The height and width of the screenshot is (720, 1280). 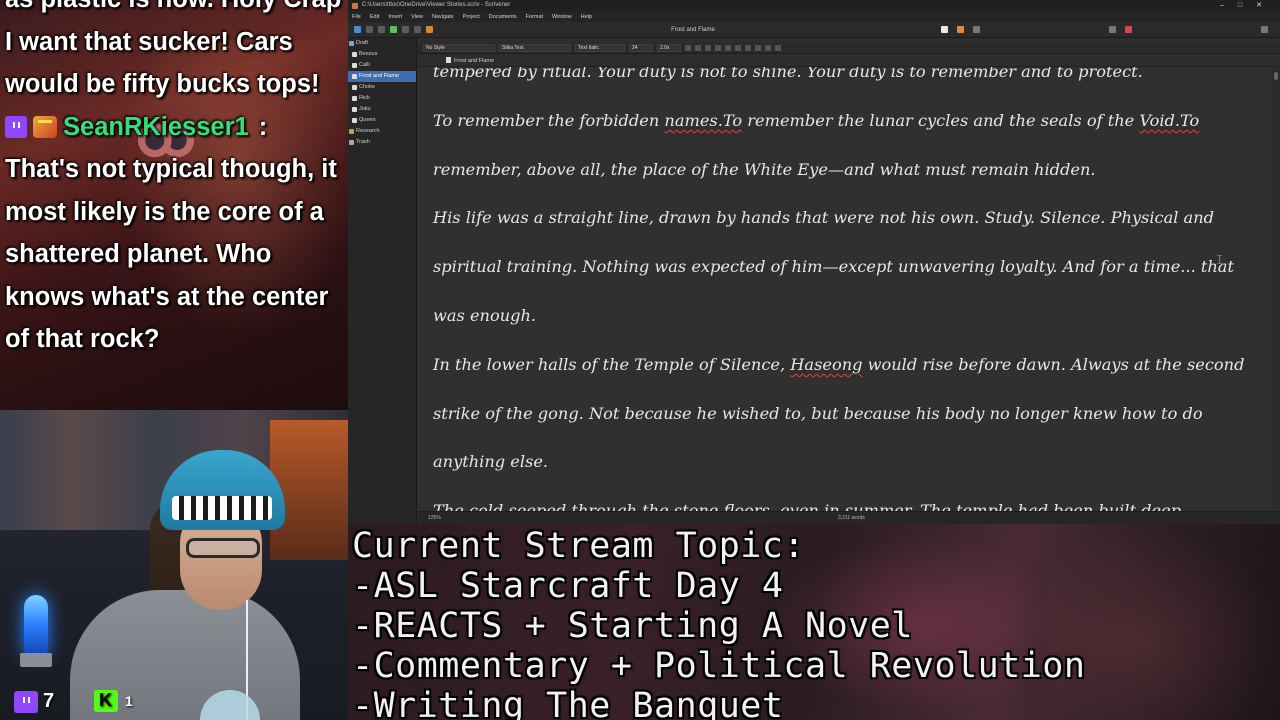 What do you see at coordinates (1220, 260) in the screenshot?
I see `text-cursor-icon: I` at bounding box center [1220, 260].